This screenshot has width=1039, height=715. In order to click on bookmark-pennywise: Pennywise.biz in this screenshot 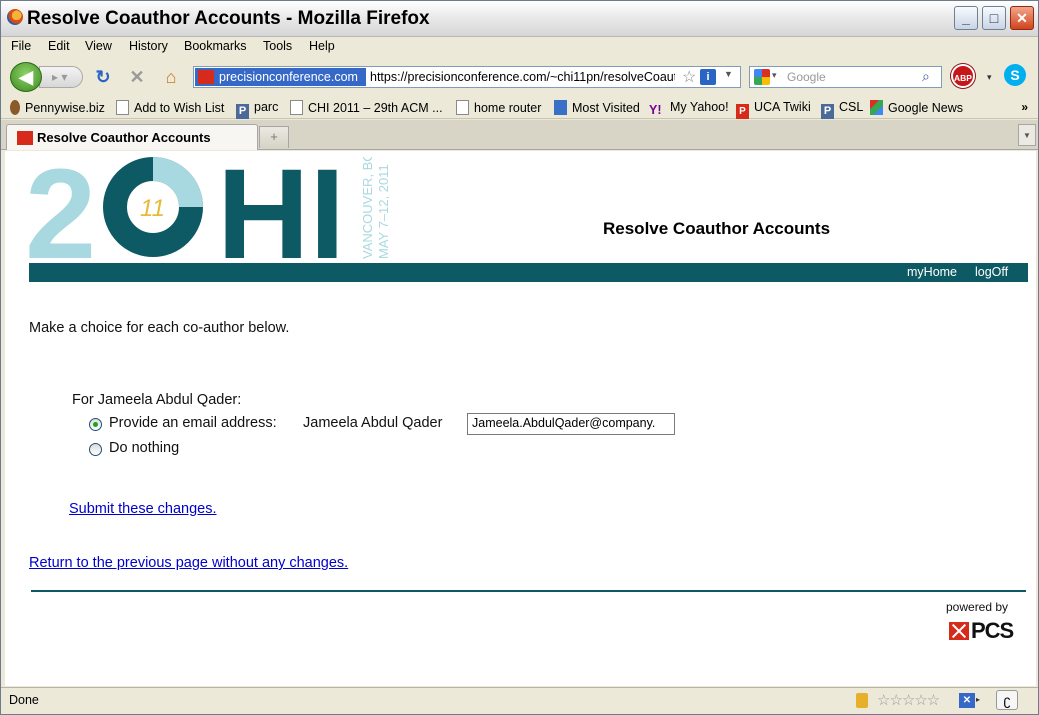, I will do `click(57, 107)`.